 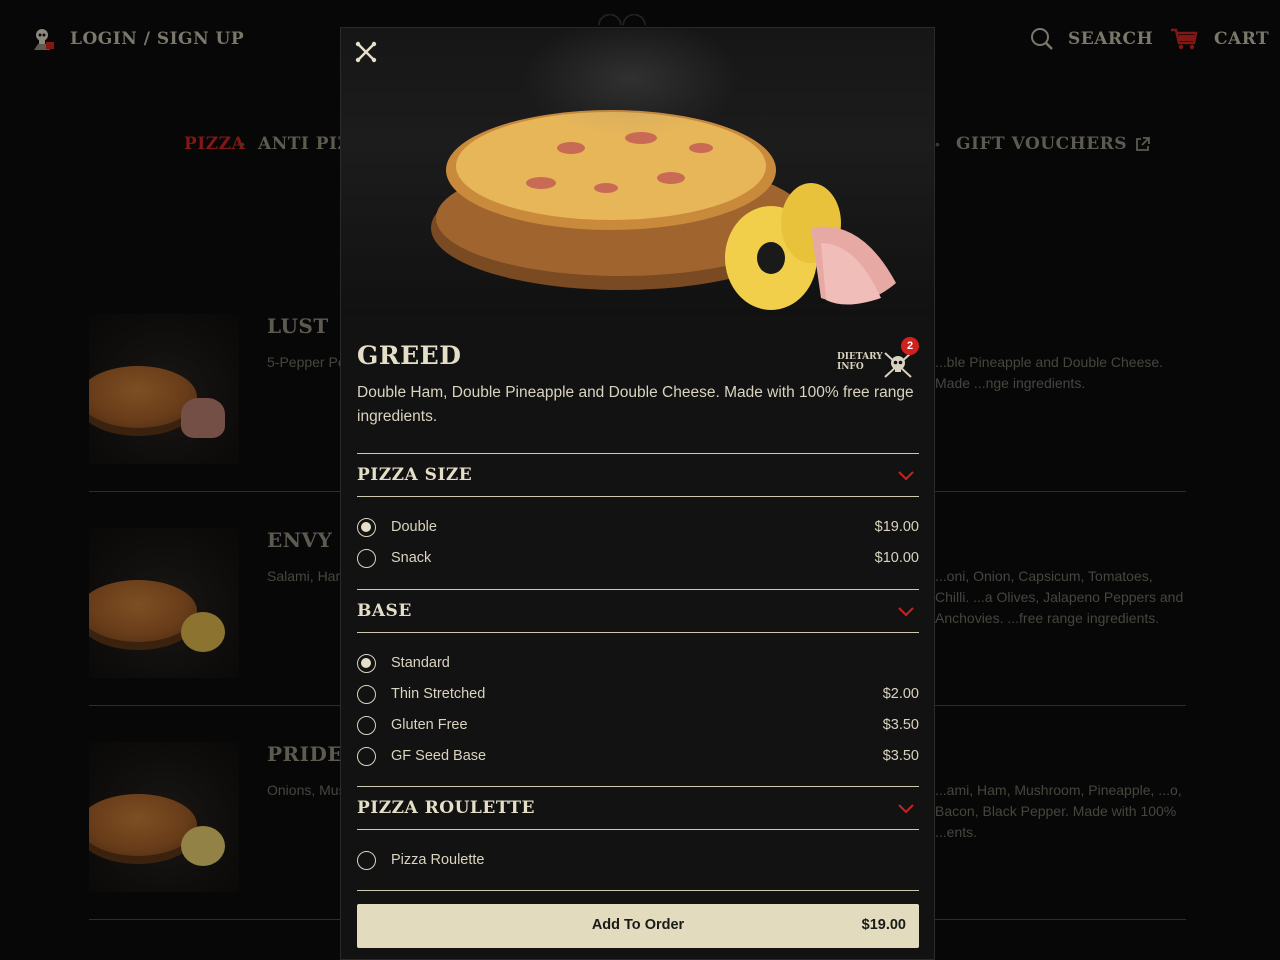 What do you see at coordinates (638, 831) in the screenshot?
I see `option-section-pizza-roulette: Pizza Roulette Pizza Roulette` at bounding box center [638, 831].